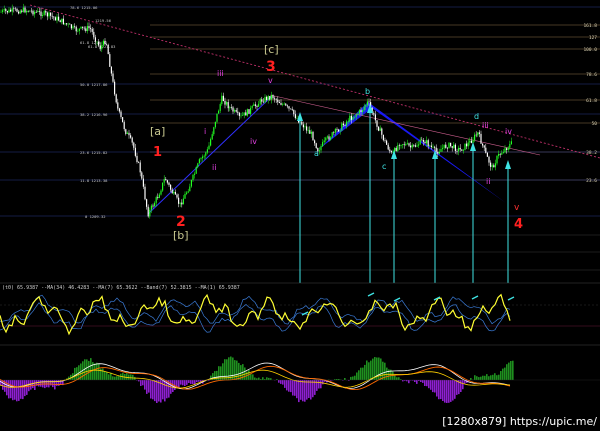  Describe the element at coordinates (94, 180) in the screenshot. I see `fib-left-label: 11.8 1213.38` at that location.